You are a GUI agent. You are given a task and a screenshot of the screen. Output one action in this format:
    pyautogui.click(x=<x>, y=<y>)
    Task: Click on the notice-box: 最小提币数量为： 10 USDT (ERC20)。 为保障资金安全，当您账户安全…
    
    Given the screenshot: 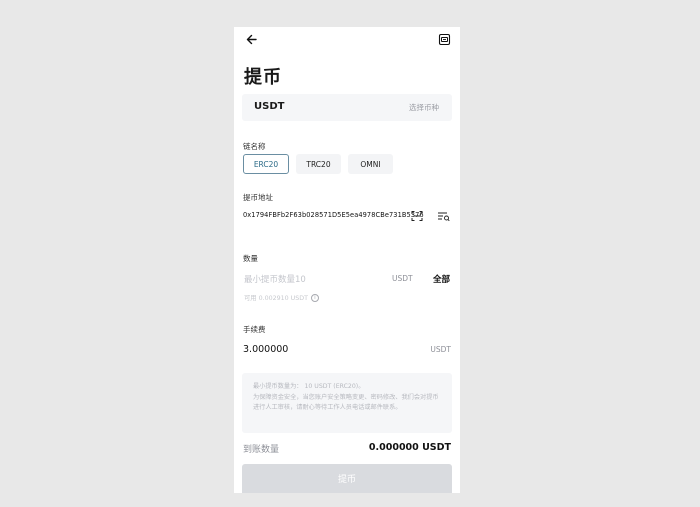 What is the action you would take?
    pyautogui.click(x=347, y=403)
    